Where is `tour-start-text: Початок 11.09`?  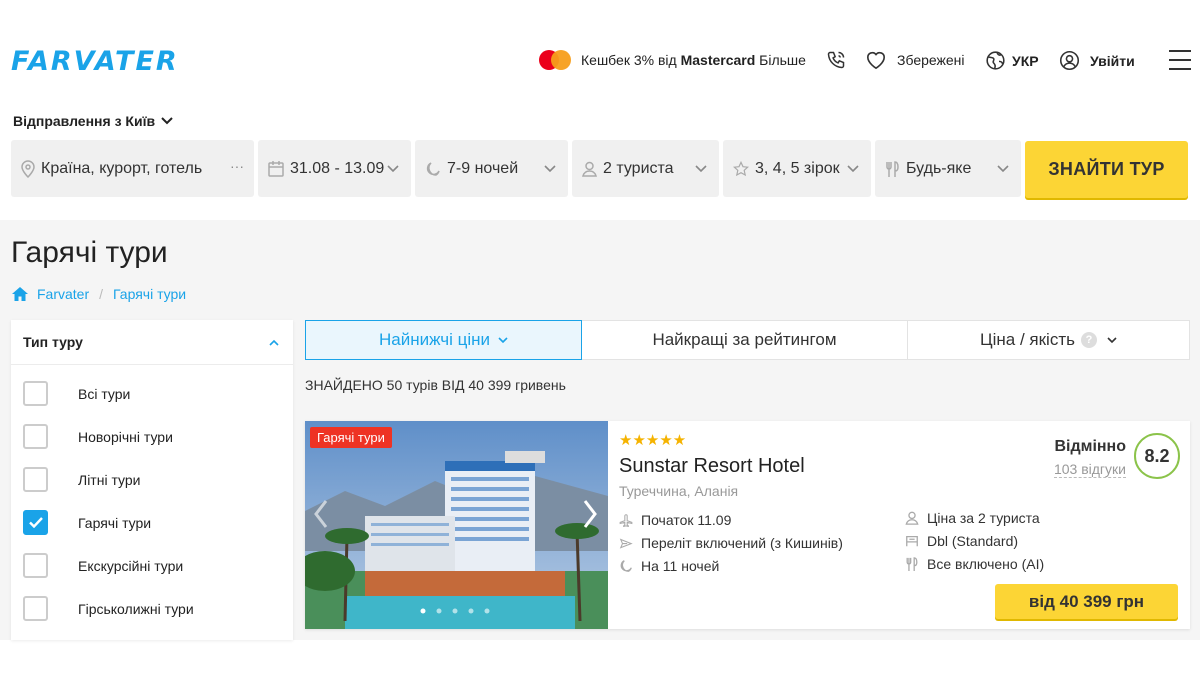 tour-start-text: Початок 11.09 is located at coordinates (686, 520).